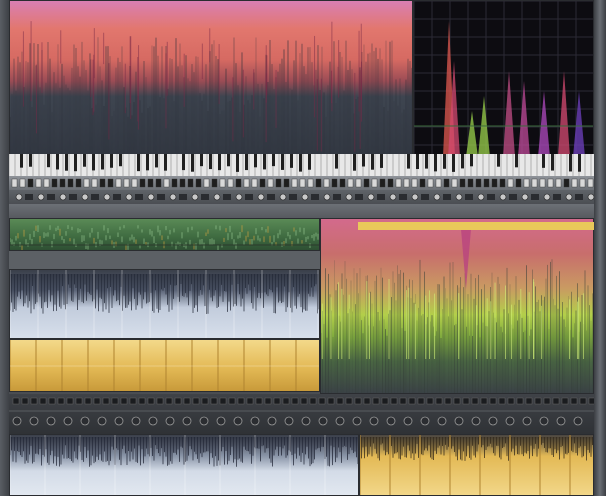 The height and width of the screenshot is (496, 606). I want to click on blue-clip-waveform, so click(164, 304).